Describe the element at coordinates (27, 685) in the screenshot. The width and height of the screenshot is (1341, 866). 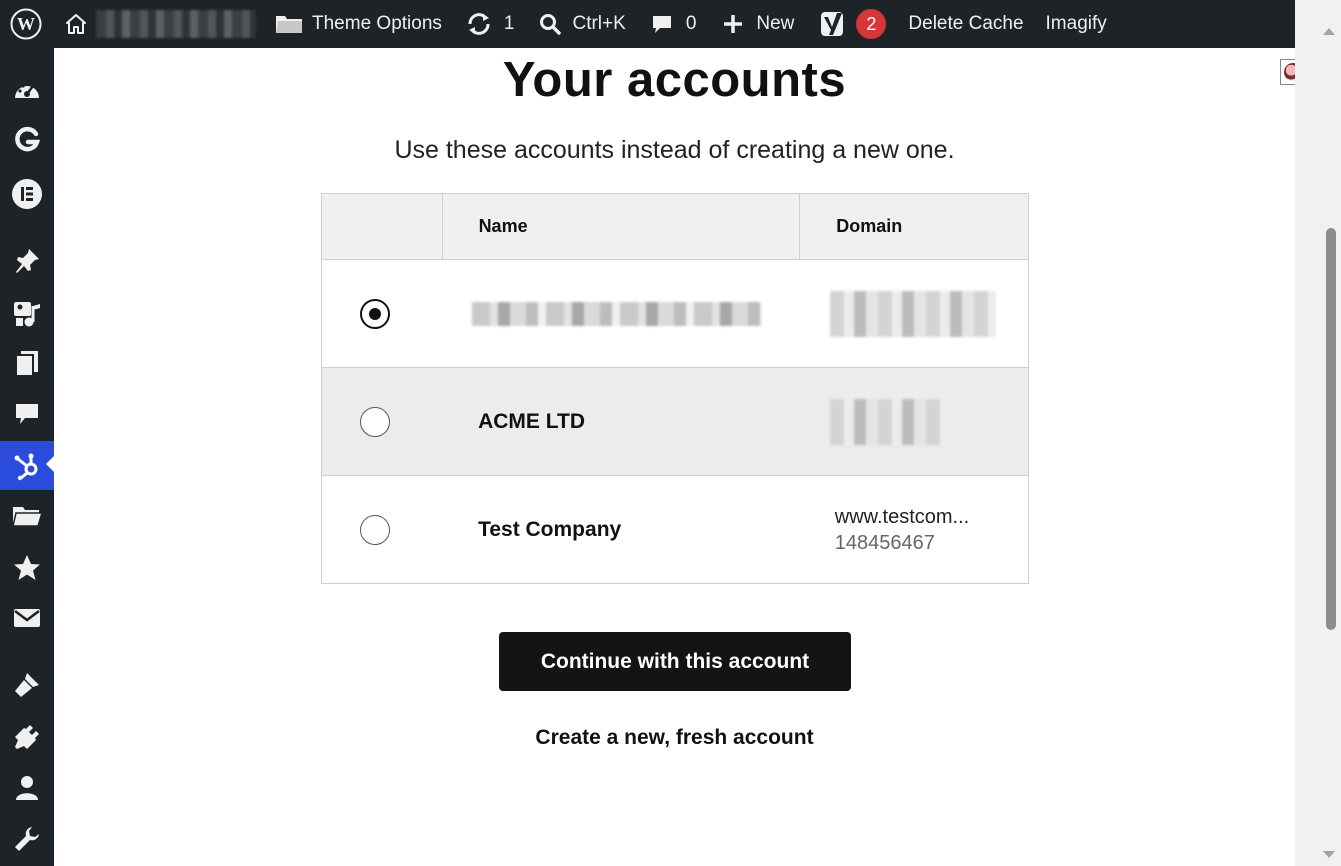
I see `brush-icon` at that location.